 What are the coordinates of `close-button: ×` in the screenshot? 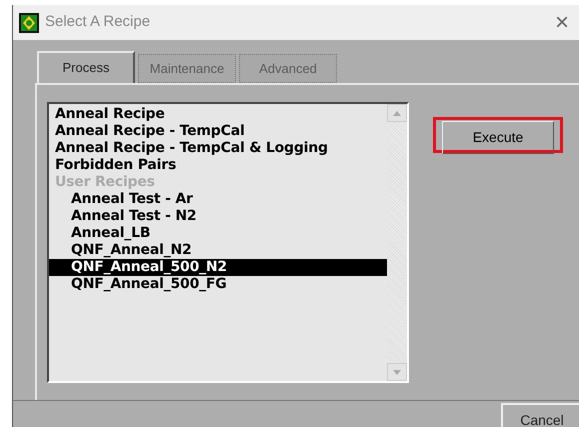 It's located at (561, 22).